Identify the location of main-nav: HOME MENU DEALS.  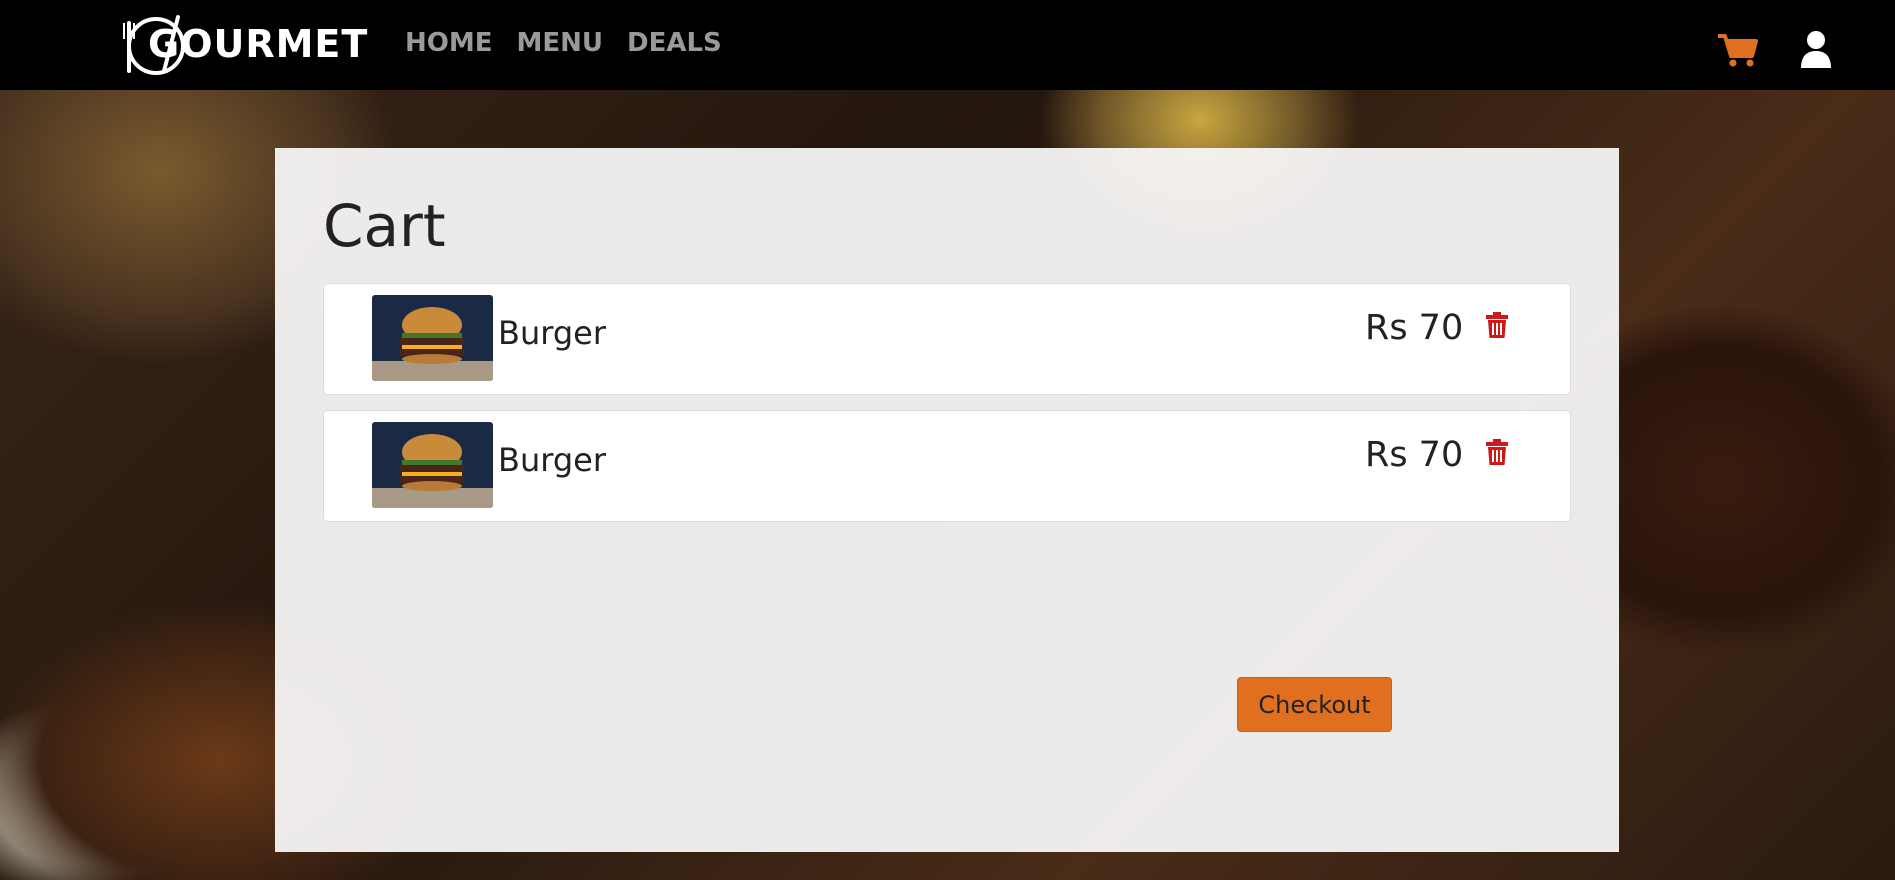
(563, 43).